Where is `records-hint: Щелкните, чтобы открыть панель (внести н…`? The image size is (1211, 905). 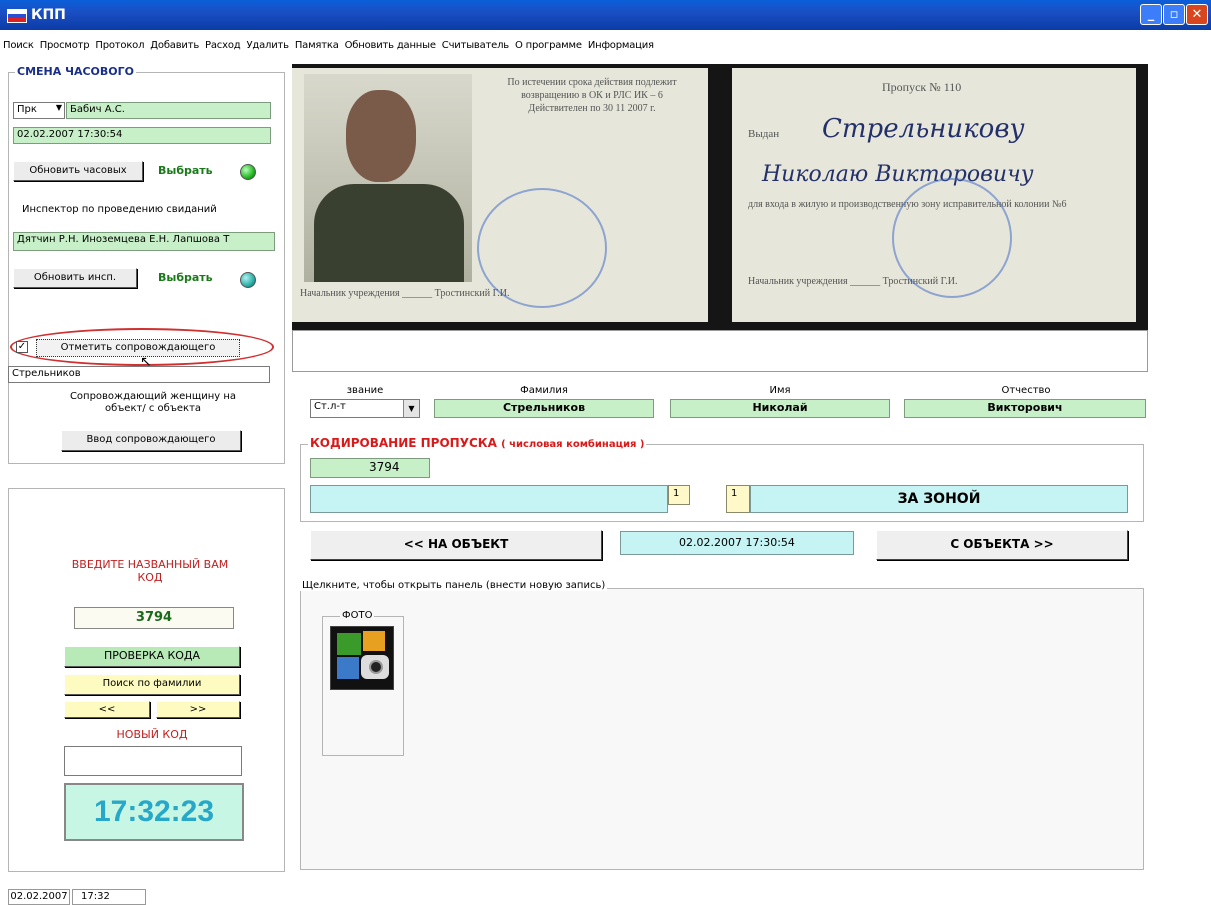 records-hint: Щелкните, чтобы открыть панель (внести н… is located at coordinates (454, 585).